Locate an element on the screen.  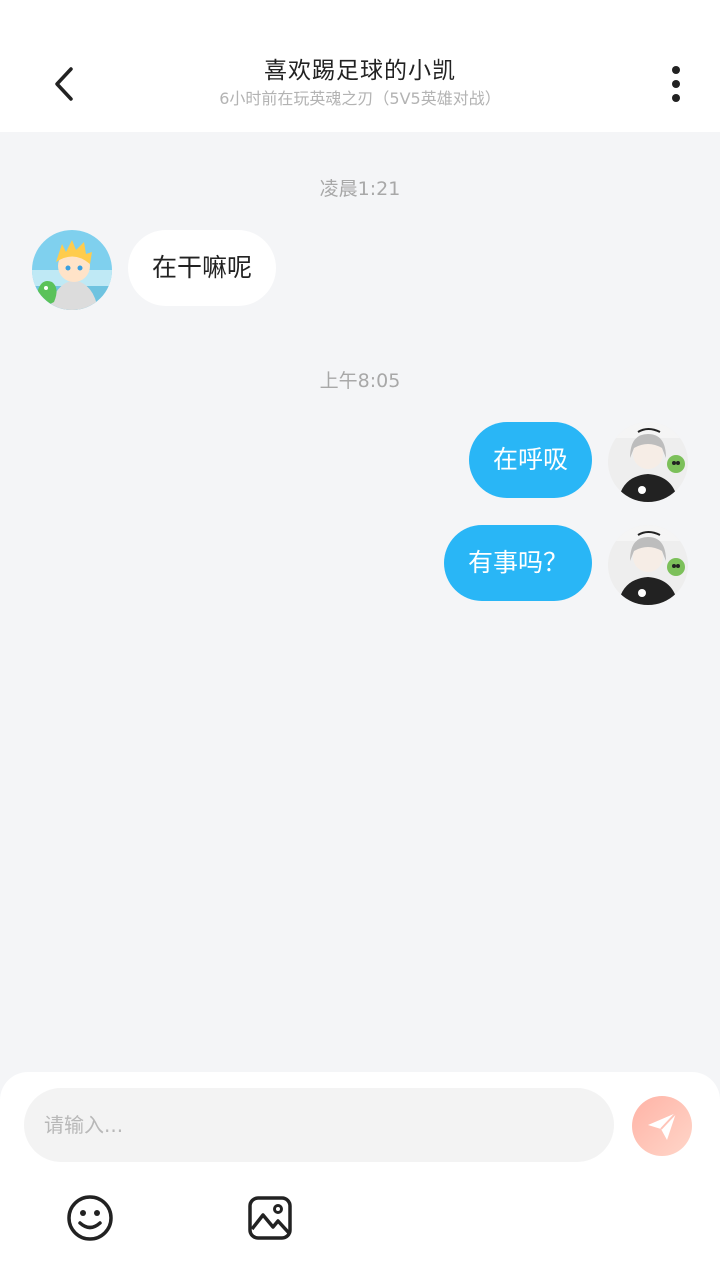
message-input is located at coordinates (319, 1125).